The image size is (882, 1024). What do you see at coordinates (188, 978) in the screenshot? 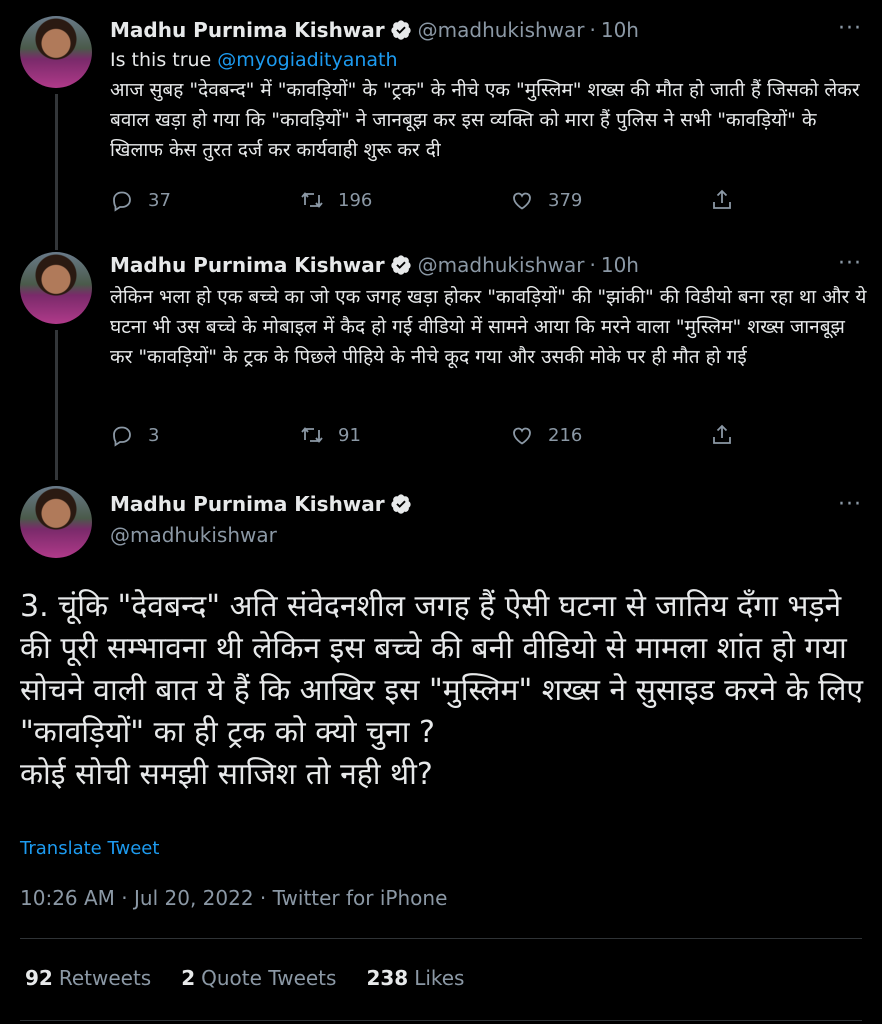
I see `quotes-count: 2` at bounding box center [188, 978].